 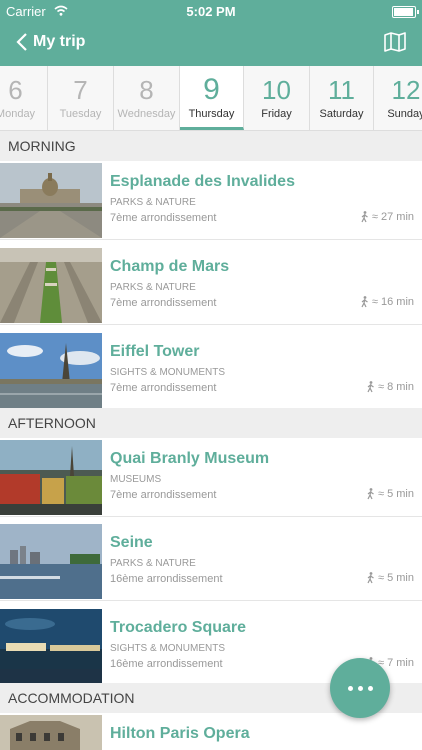 What do you see at coordinates (276, 114) in the screenshot?
I see `day-name: Friday` at bounding box center [276, 114].